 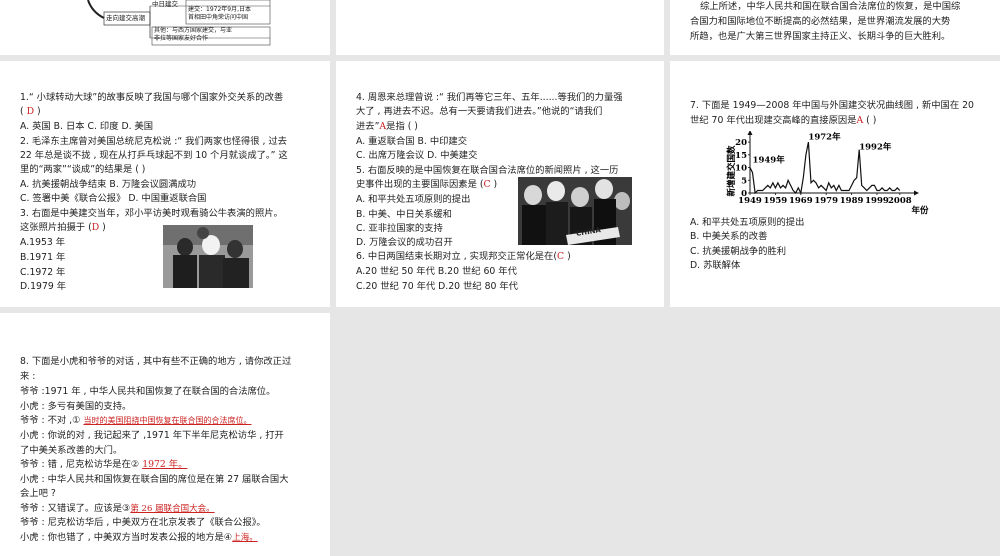 What do you see at coordinates (63, 227) in the screenshot?
I see `question-3-text: 这张照片拍摄于 (D )` at bounding box center [63, 227].